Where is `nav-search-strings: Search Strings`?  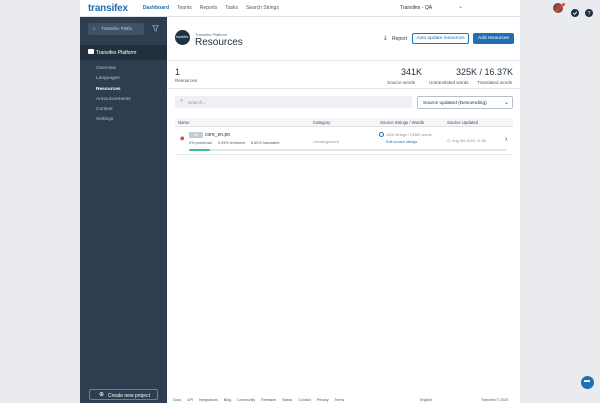 nav-search-strings: Search Strings is located at coordinates (262, 8).